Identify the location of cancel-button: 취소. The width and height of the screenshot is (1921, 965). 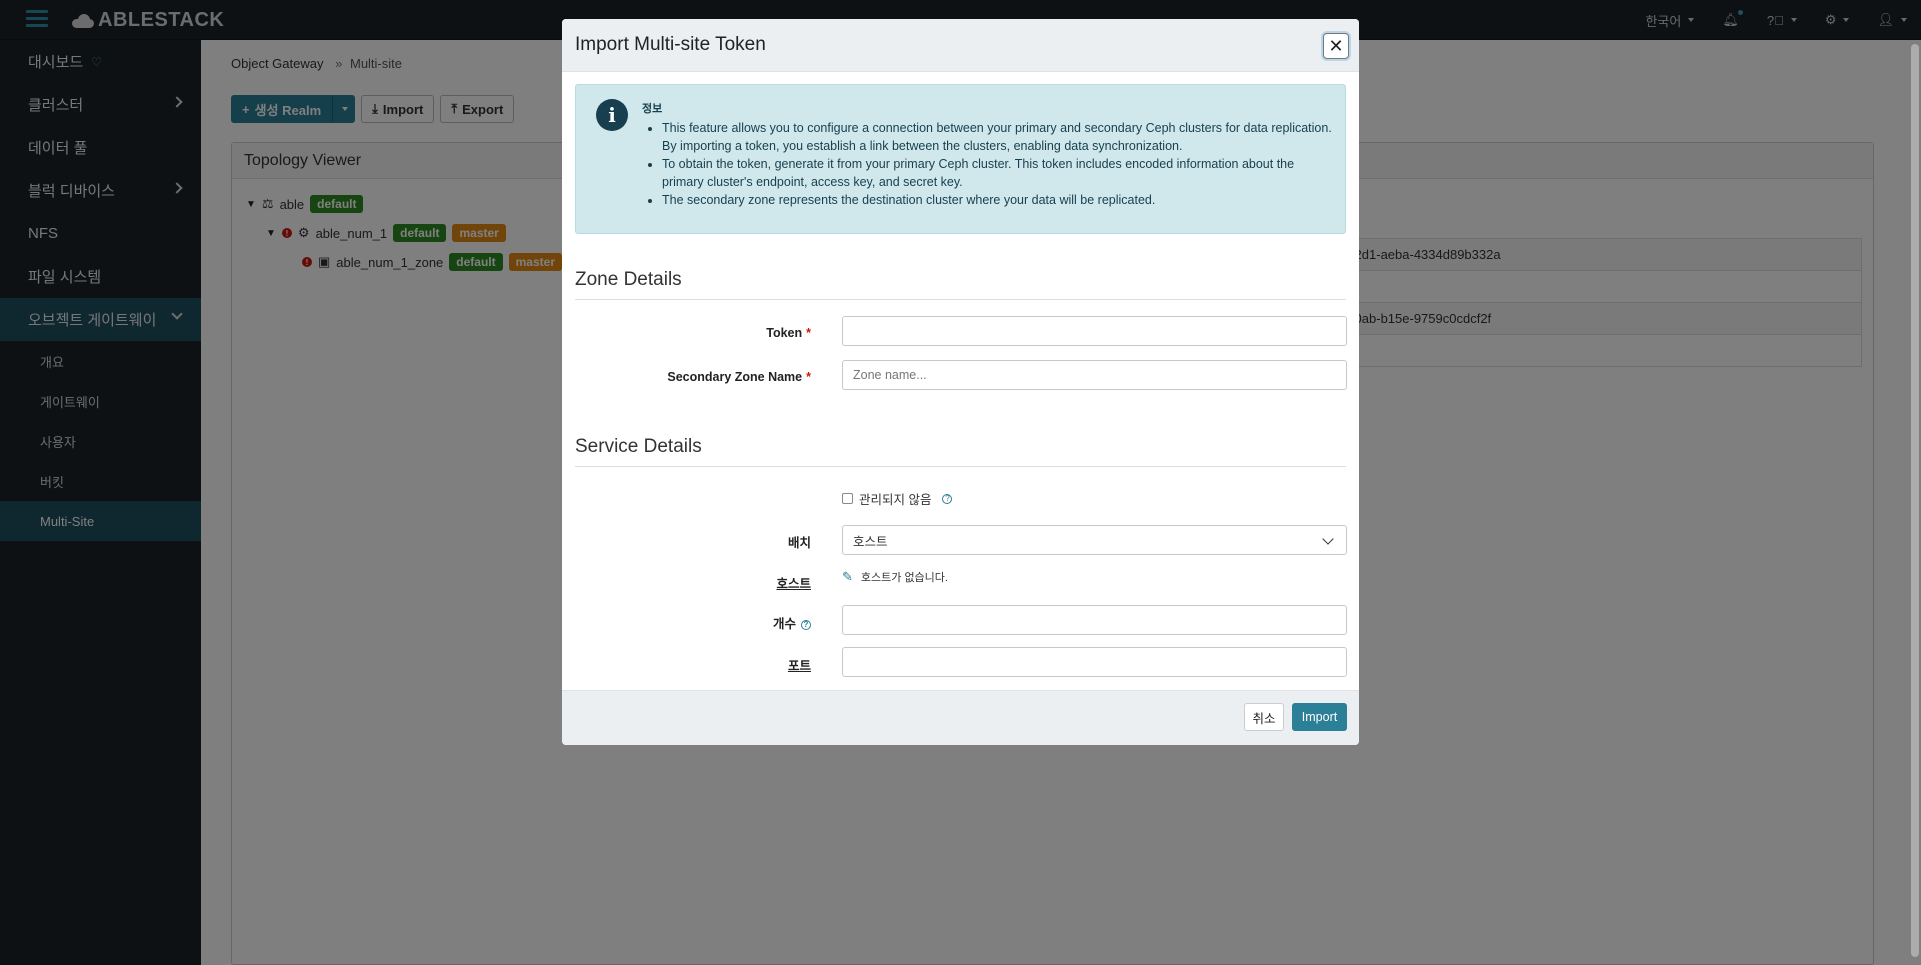
(1264, 717).